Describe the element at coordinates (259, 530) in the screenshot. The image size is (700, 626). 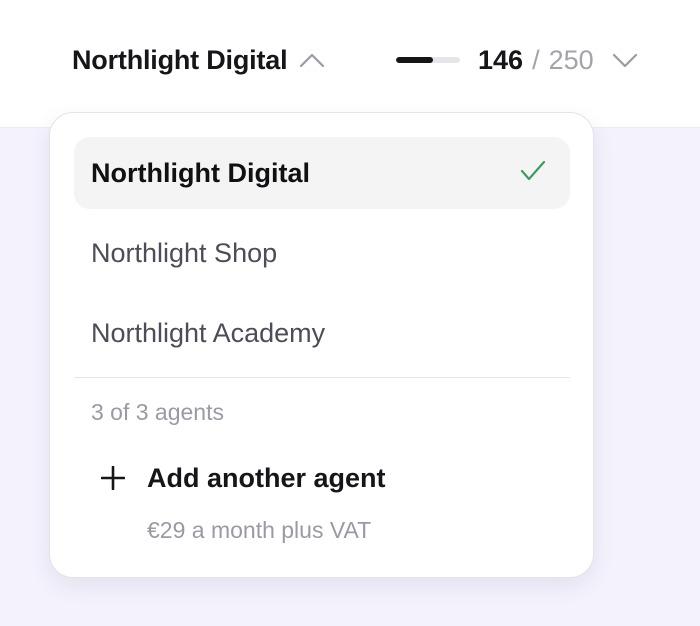
I see `price-note: €29 a month plus VAT` at that location.